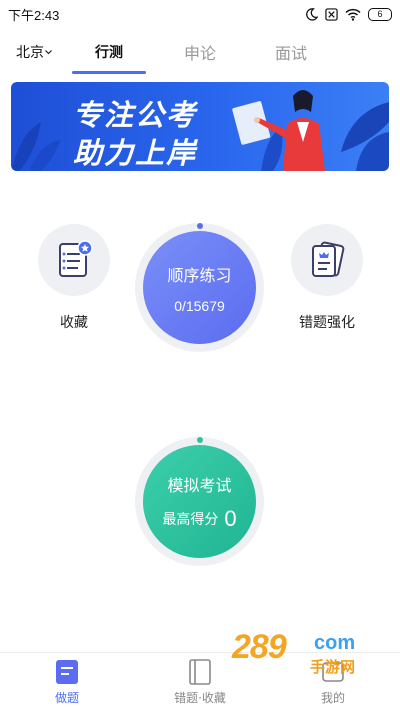 The width and height of the screenshot is (400, 711). Describe the element at coordinates (200, 130) in the screenshot. I see `banner-illustration` at that location.